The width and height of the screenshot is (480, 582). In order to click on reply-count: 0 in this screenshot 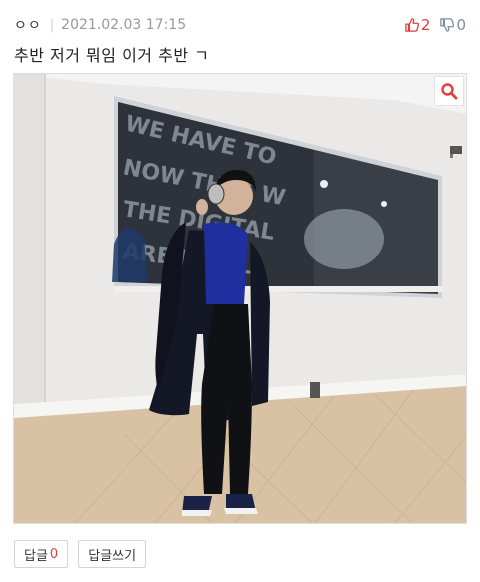, I will do `click(54, 554)`.